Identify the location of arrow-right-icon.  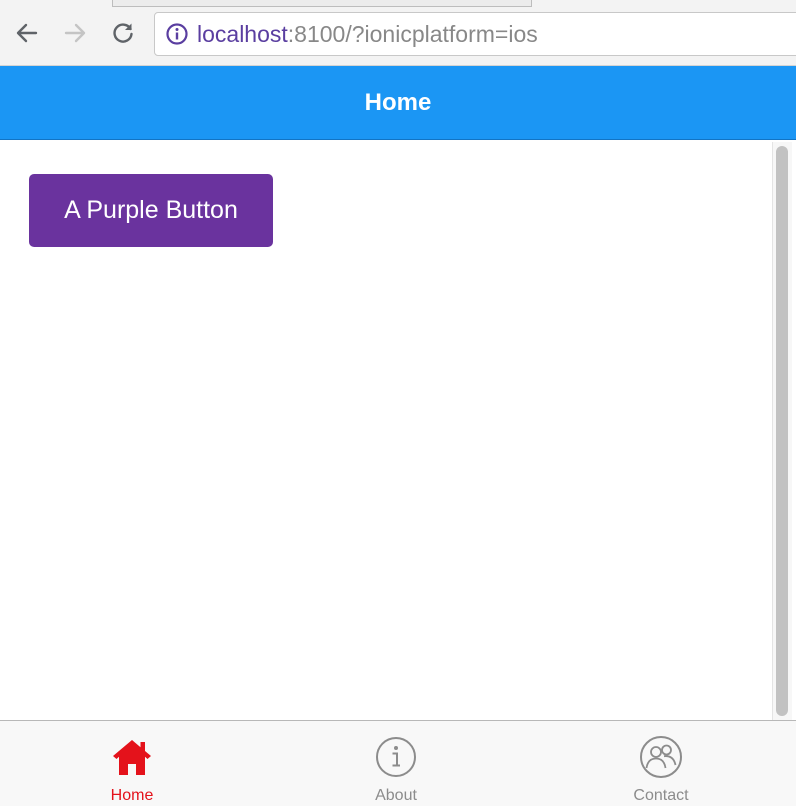
(75, 33).